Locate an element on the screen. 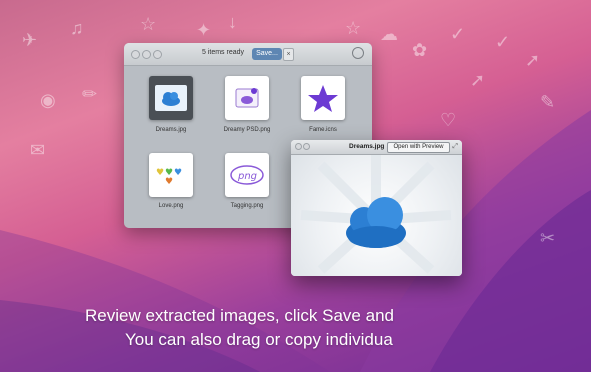 This screenshot has width=591, height=372. zoom-window-button is located at coordinates (157, 54).